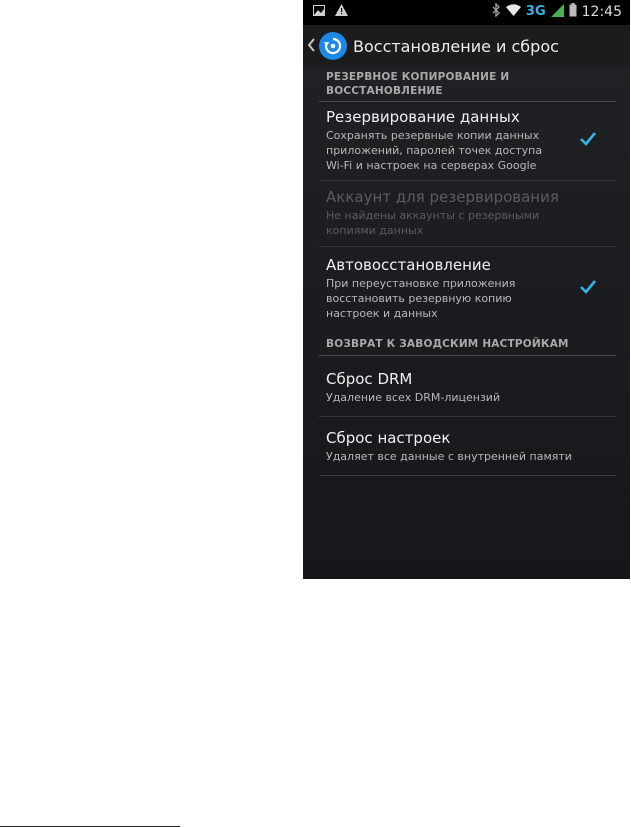 The height and width of the screenshot is (827, 631). Describe the element at coordinates (469, 387) in the screenshot. I see `pref-drm-reset: Сброс DRM Удаление всех DRM-лицензий` at that location.